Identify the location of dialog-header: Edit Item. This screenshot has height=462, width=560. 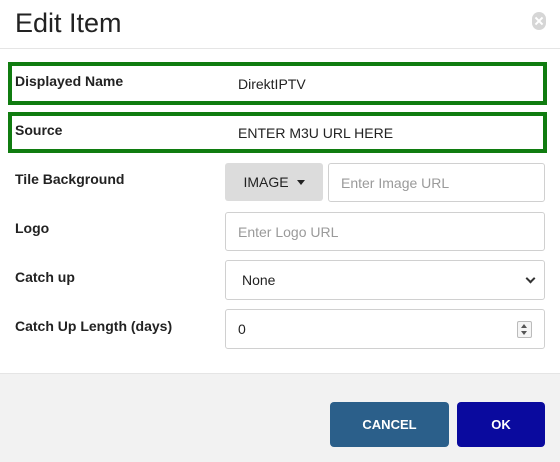
(280, 24).